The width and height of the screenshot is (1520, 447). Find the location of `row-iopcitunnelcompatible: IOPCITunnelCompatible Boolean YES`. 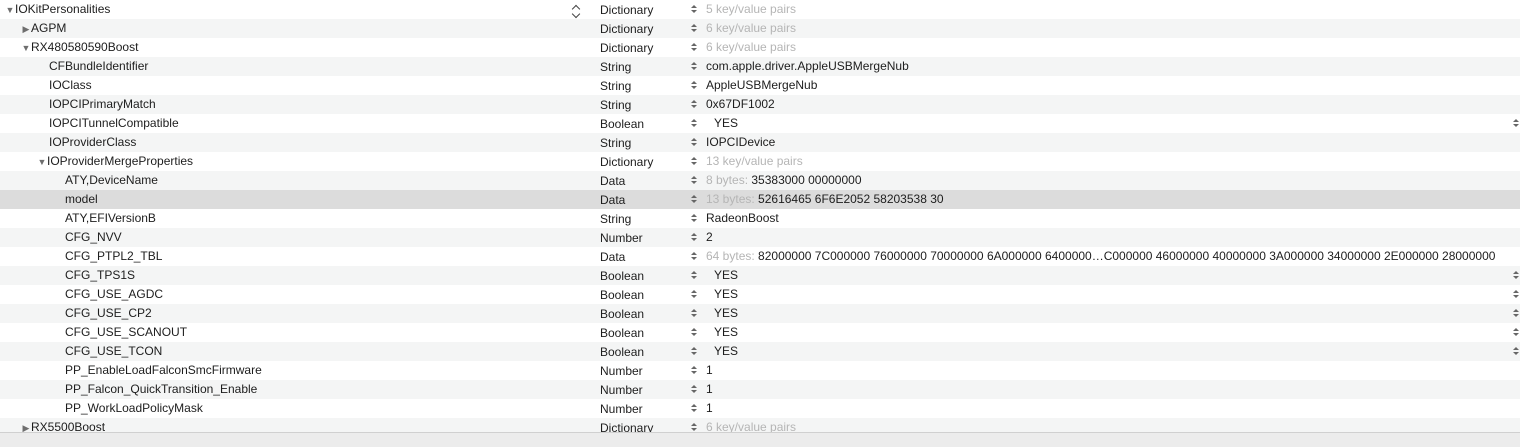

row-iopcitunnelcompatible: IOPCITunnelCompatible Boolean YES is located at coordinates (760, 123).